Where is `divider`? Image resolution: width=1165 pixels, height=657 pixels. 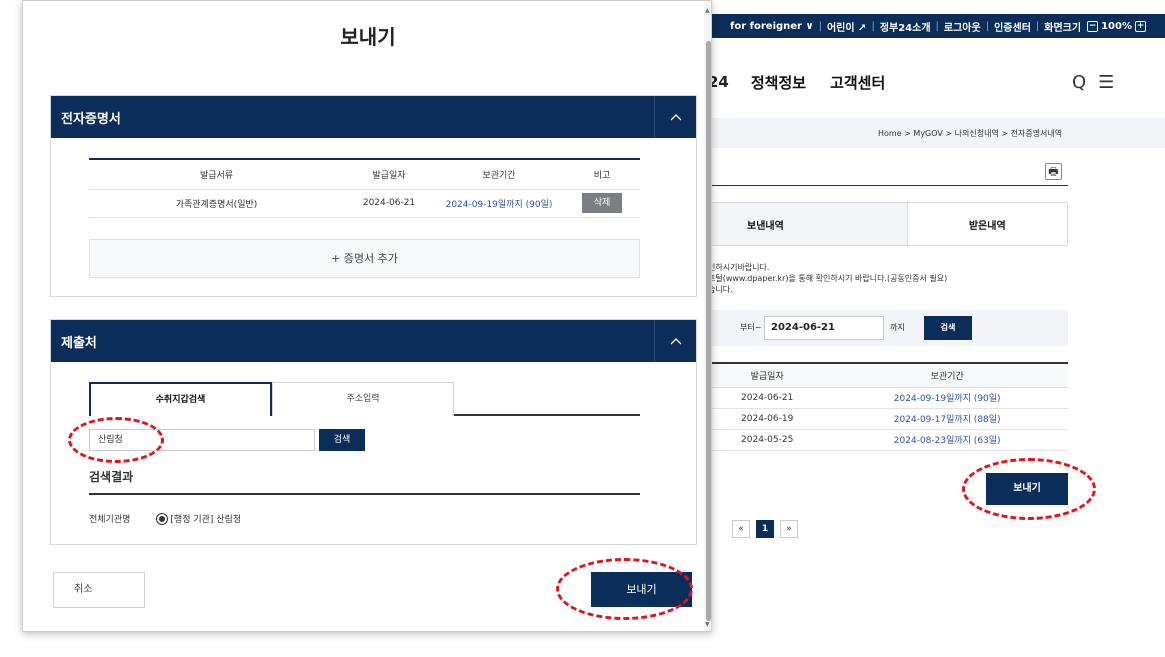 divider is located at coordinates (364, 494).